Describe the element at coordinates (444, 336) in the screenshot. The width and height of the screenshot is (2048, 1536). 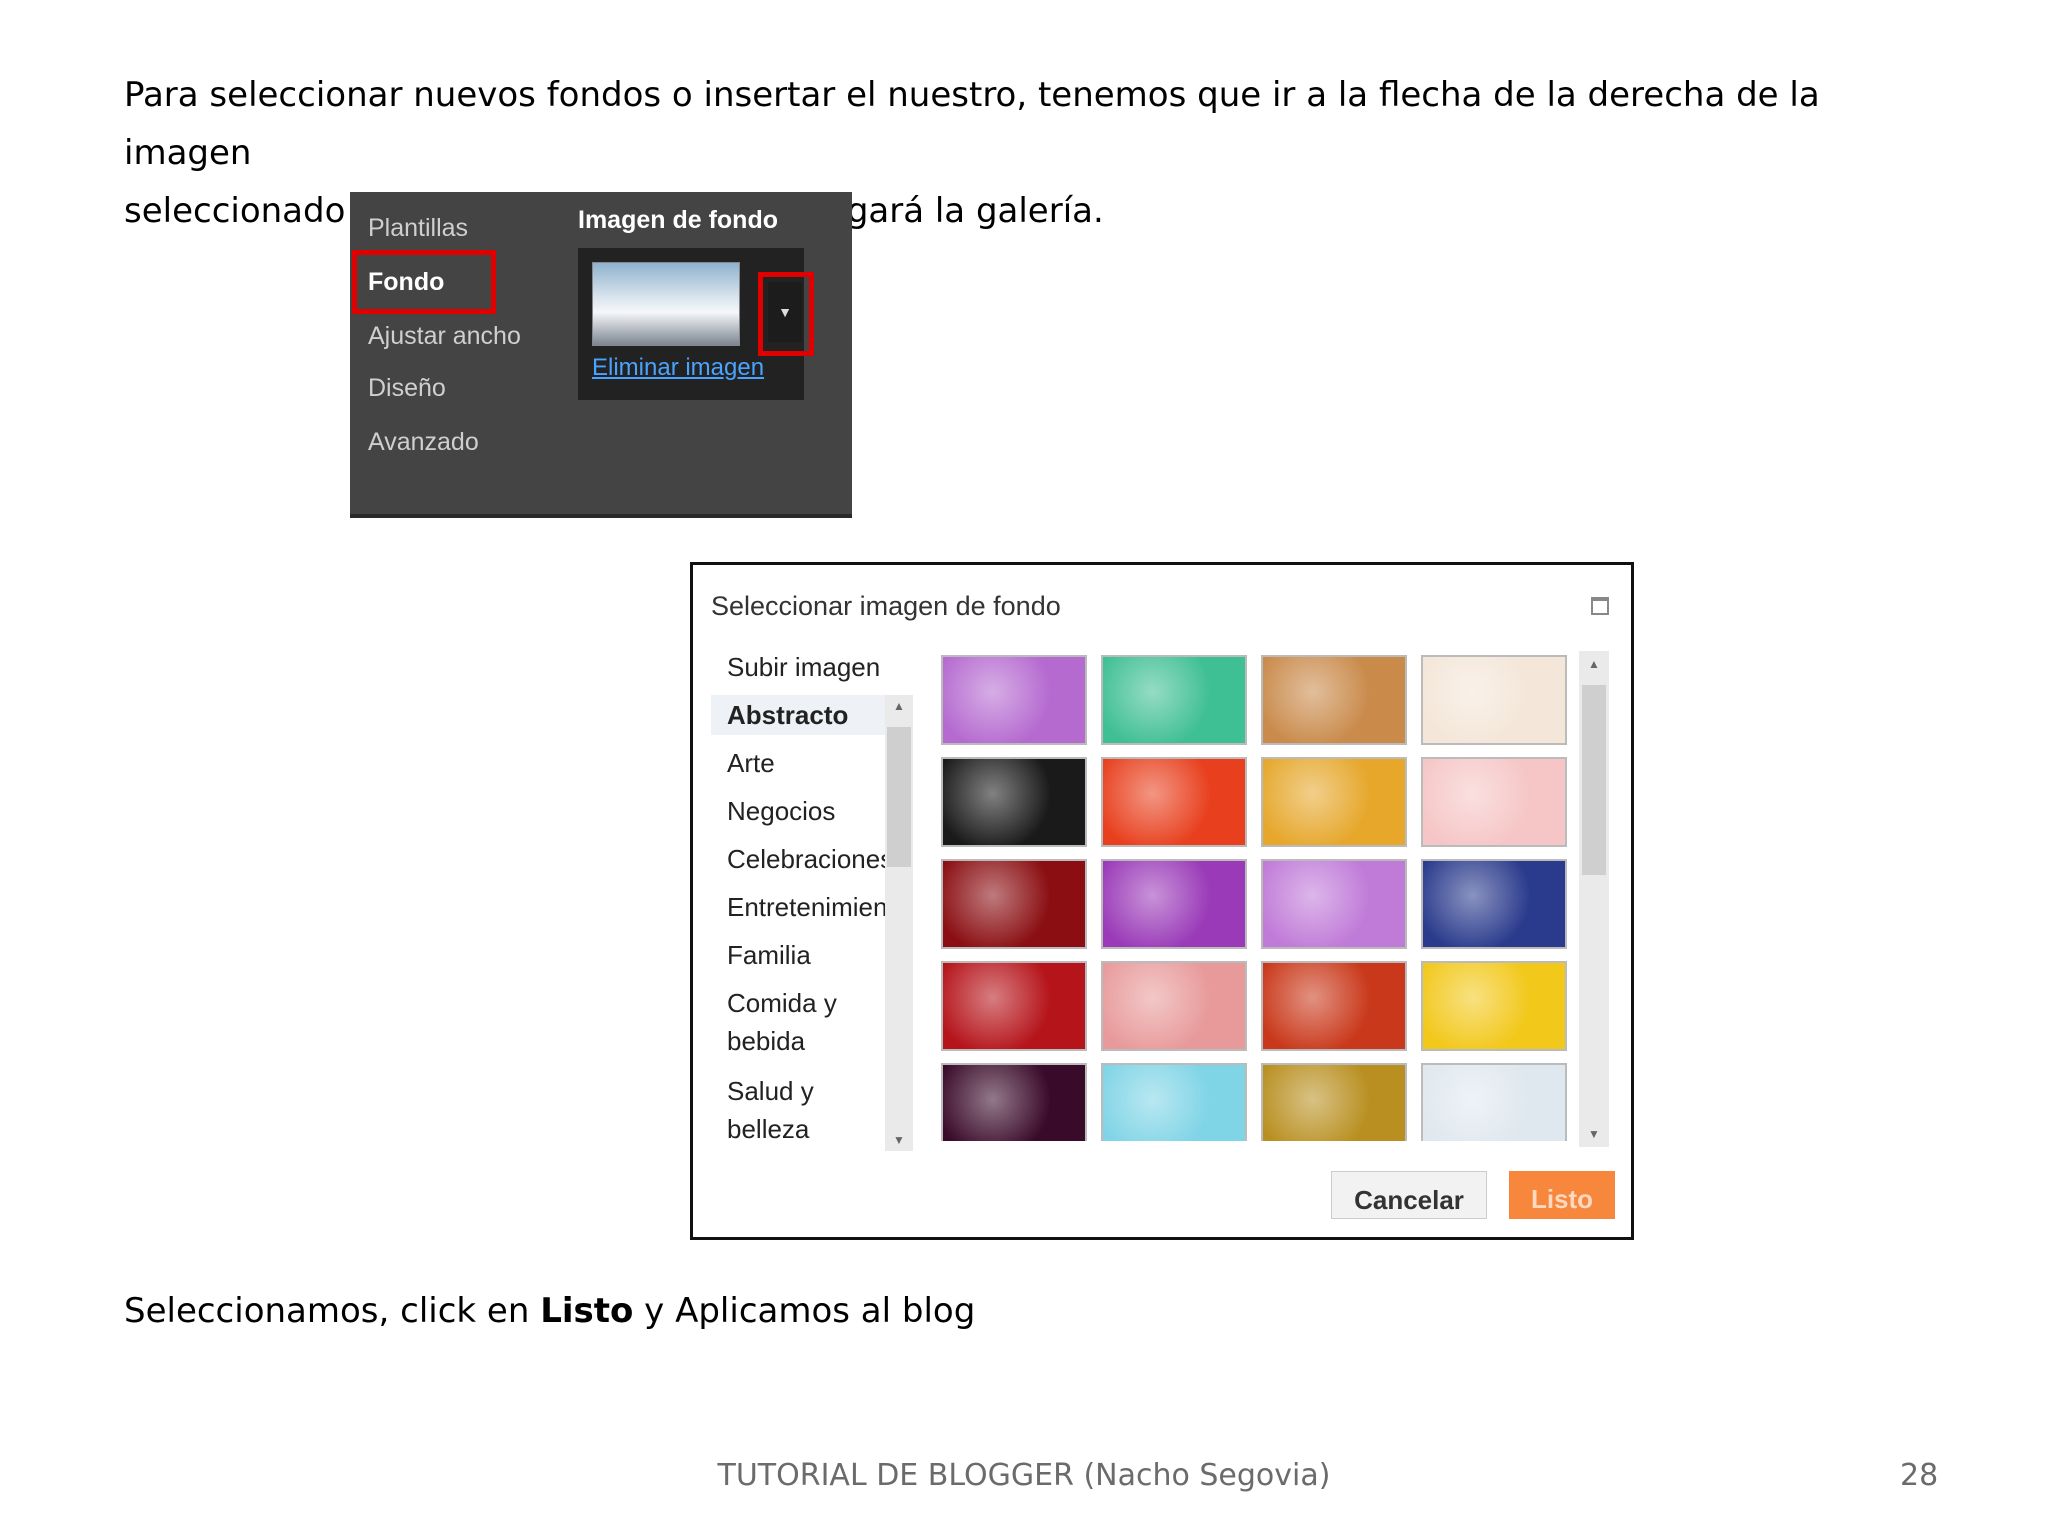
I see `nav-item-ajustar-ancho: Ajustar ancho` at that location.